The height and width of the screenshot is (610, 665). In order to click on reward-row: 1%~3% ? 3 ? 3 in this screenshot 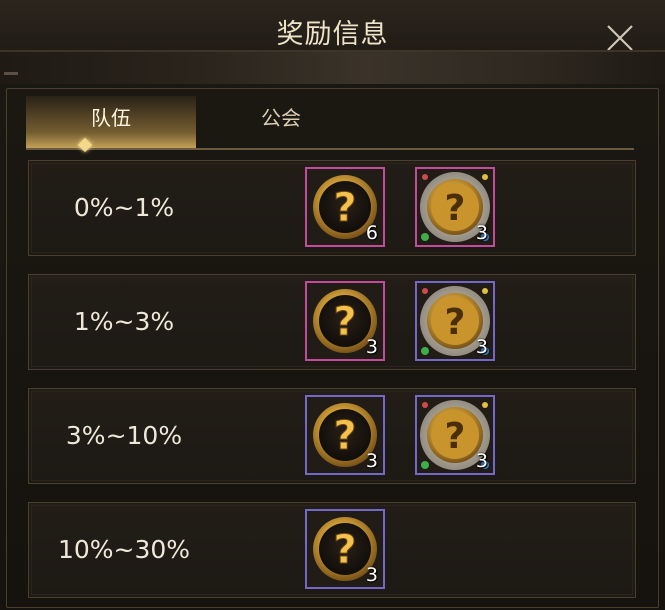, I will do `click(332, 322)`.